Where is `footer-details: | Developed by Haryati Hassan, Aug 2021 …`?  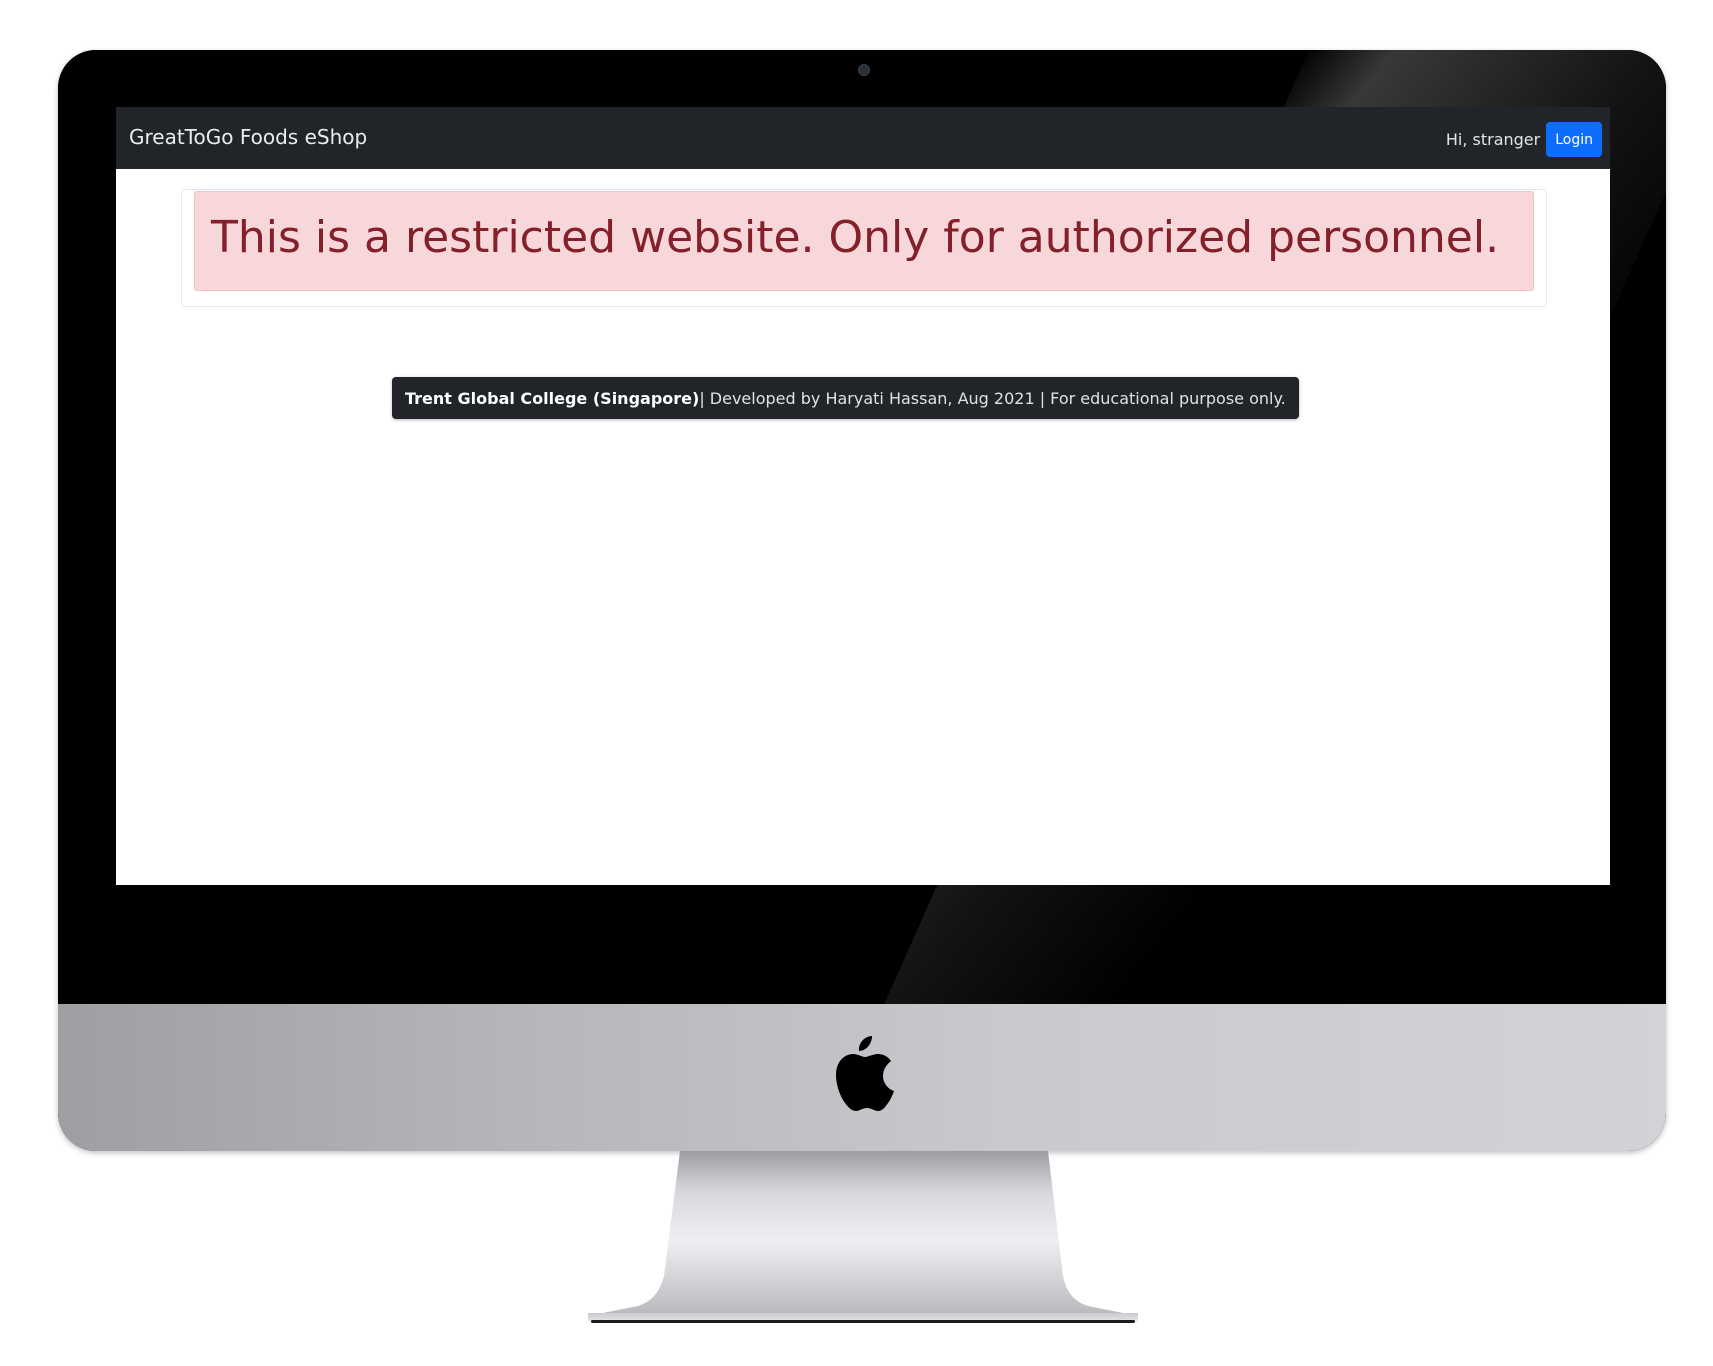
footer-details: | Developed by Haryati Hassan, Aug 2021 … is located at coordinates (992, 398).